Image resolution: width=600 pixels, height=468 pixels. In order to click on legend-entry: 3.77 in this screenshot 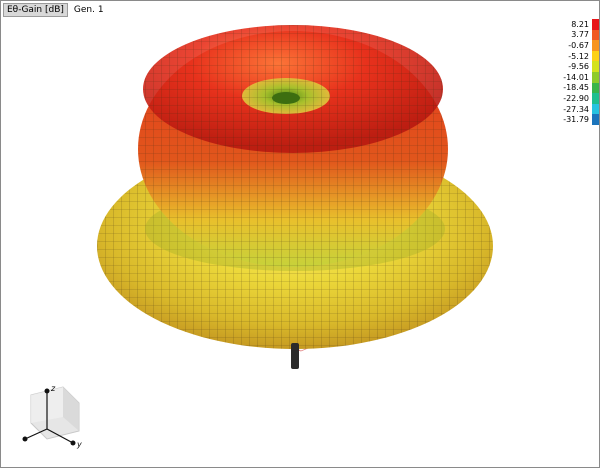, I will do `click(581, 35)`.